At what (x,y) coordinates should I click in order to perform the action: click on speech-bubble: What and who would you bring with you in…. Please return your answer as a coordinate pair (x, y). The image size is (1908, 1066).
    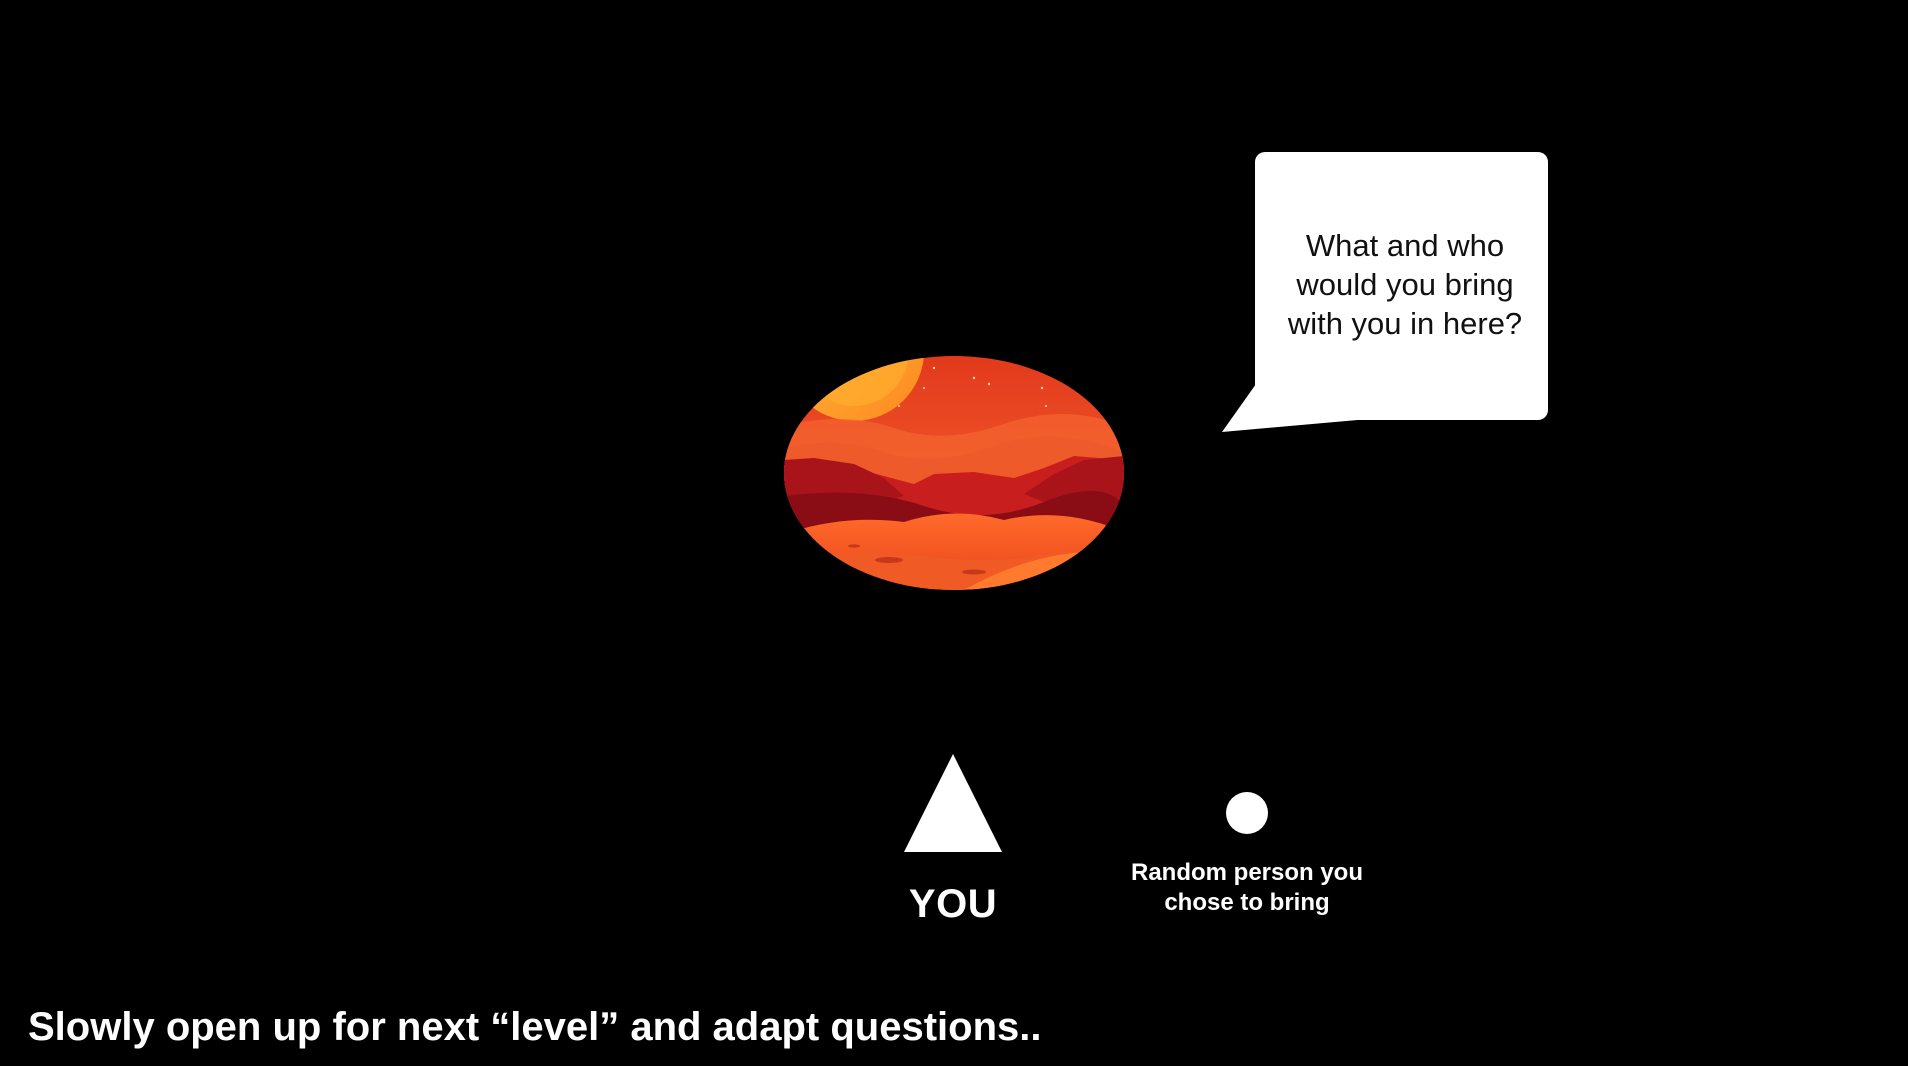
    Looking at the image, I should click on (1385, 293).